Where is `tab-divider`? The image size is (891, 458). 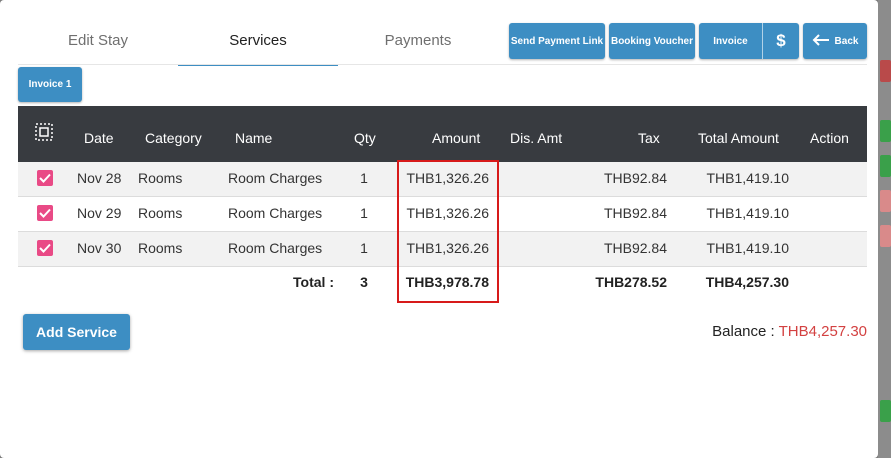
tab-divider is located at coordinates (442, 64).